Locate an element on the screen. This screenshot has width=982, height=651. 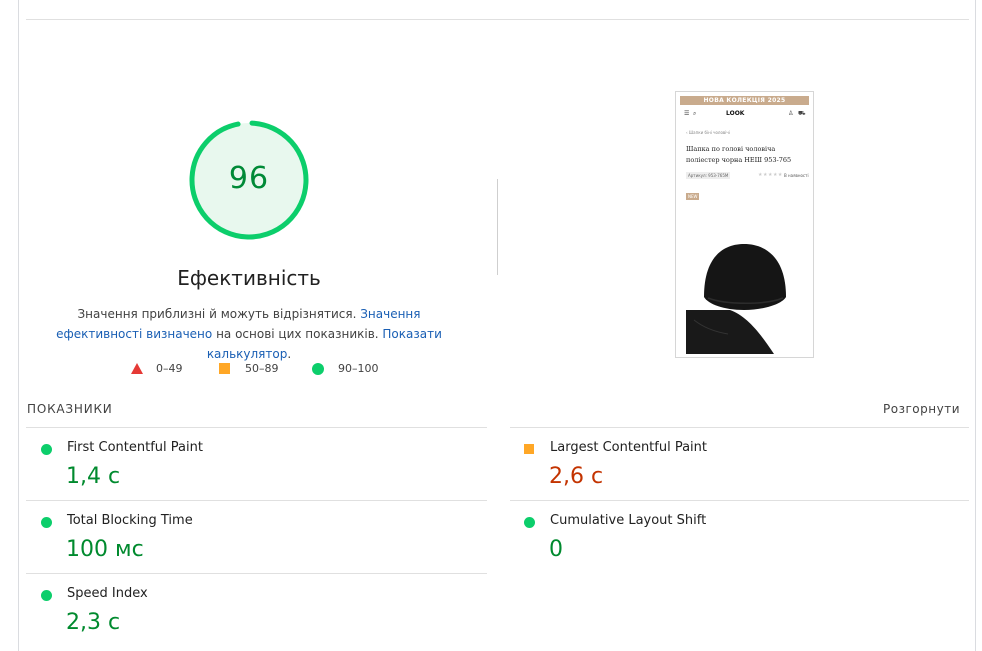
legend-good: 90–100 is located at coordinates (345, 368).